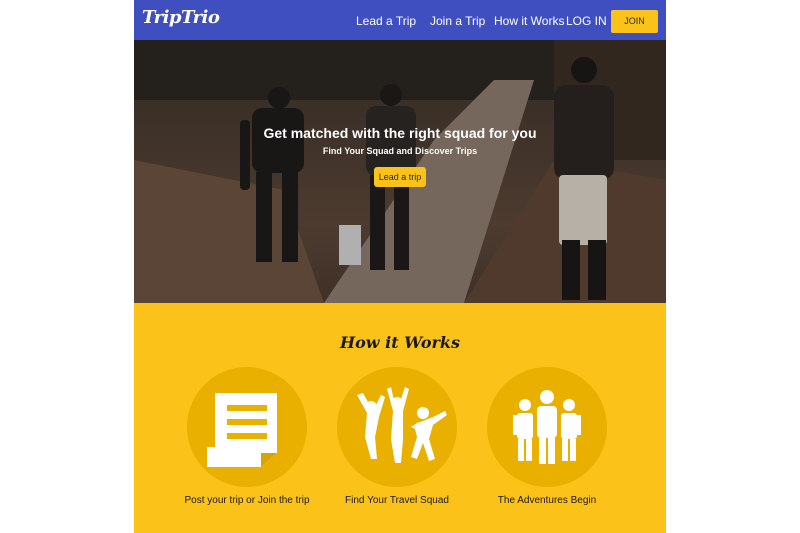  I want to click on nav-join-a-trip: Join a Trip, so click(457, 21).